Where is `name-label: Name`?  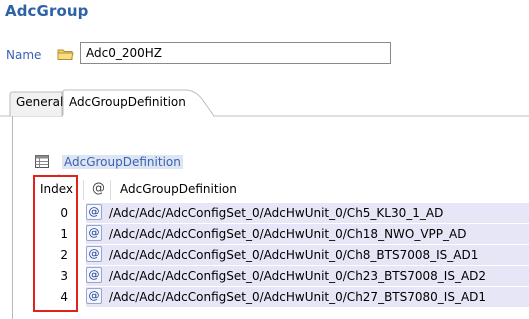 name-label: Name is located at coordinates (24, 55).